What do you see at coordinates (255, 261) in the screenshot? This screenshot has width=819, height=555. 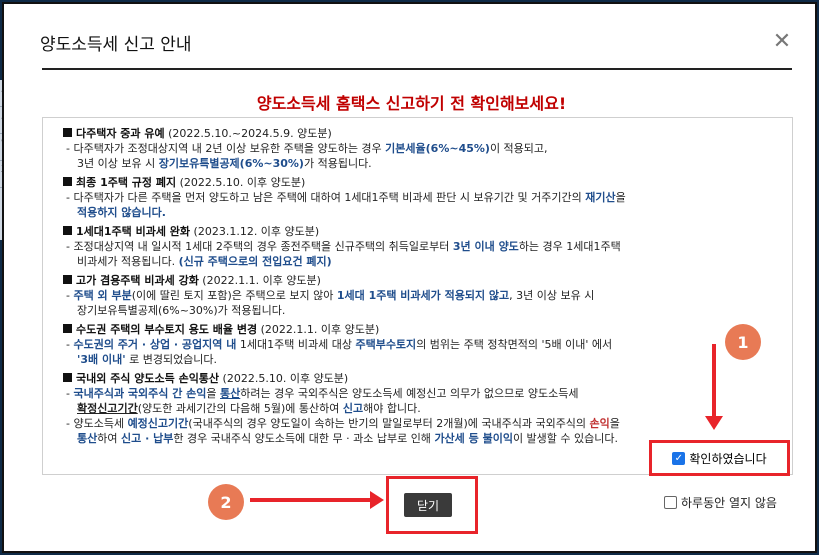 I see `text-segment: (신규 주택으로의 전입요건 폐지)` at bounding box center [255, 261].